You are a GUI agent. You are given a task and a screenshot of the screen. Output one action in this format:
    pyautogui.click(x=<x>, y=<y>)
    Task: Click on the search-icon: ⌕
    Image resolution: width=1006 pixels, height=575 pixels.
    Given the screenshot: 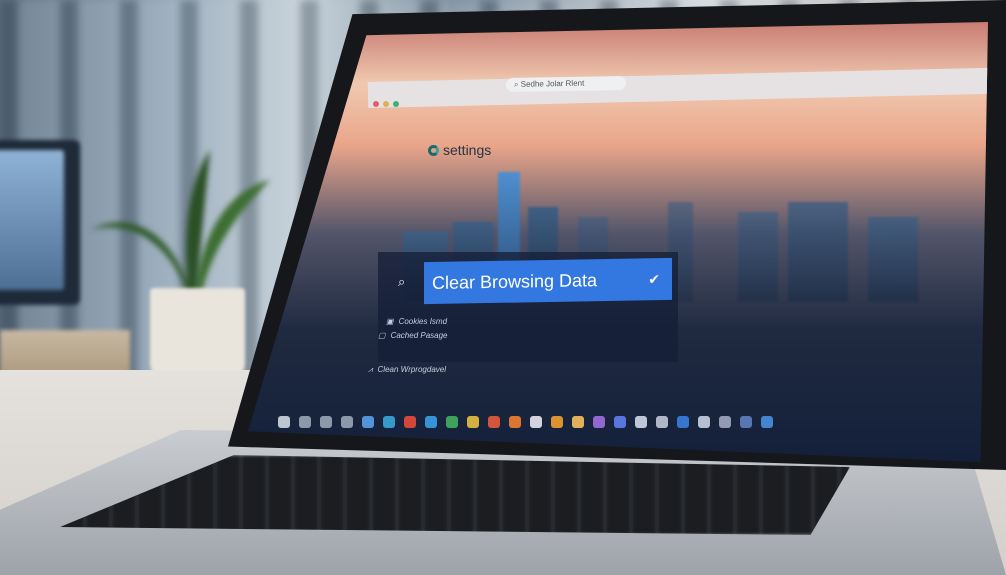 What is the action you would take?
    pyautogui.click(x=401, y=282)
    